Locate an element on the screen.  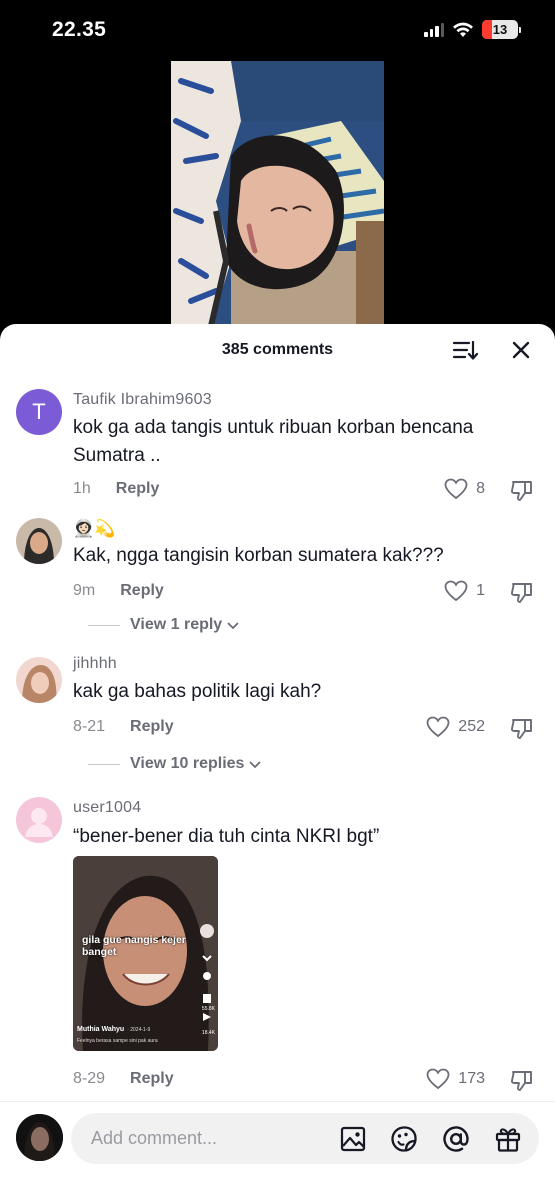
like-button: 1 is located at coordinates (464, 591).